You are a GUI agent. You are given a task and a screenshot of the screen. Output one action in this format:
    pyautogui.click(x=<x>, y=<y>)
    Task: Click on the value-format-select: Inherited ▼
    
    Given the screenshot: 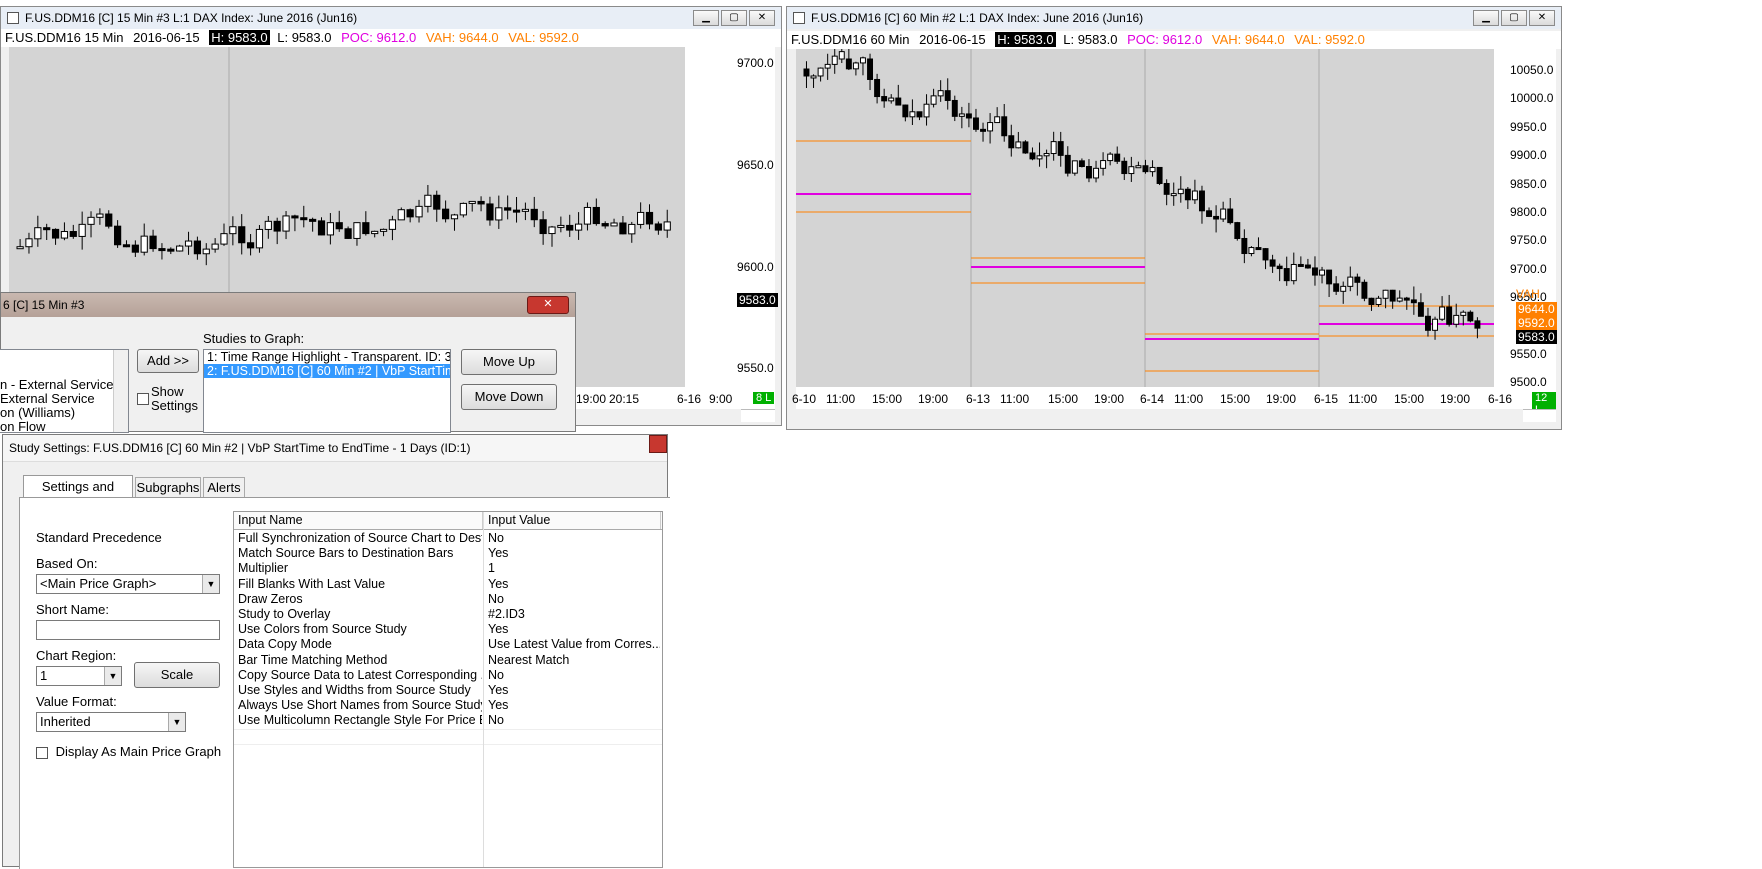 What is the action you would take?
    pyautogui.click(x=111, y=722)
    